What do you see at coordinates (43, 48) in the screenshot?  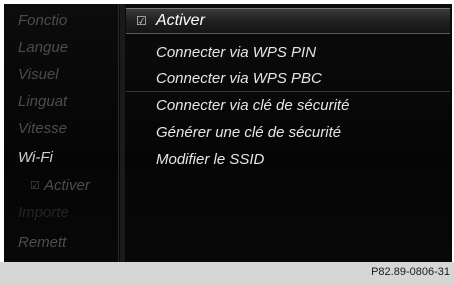 I see `left-menu-item-langue: Langue` at bounding box center [43, 48].